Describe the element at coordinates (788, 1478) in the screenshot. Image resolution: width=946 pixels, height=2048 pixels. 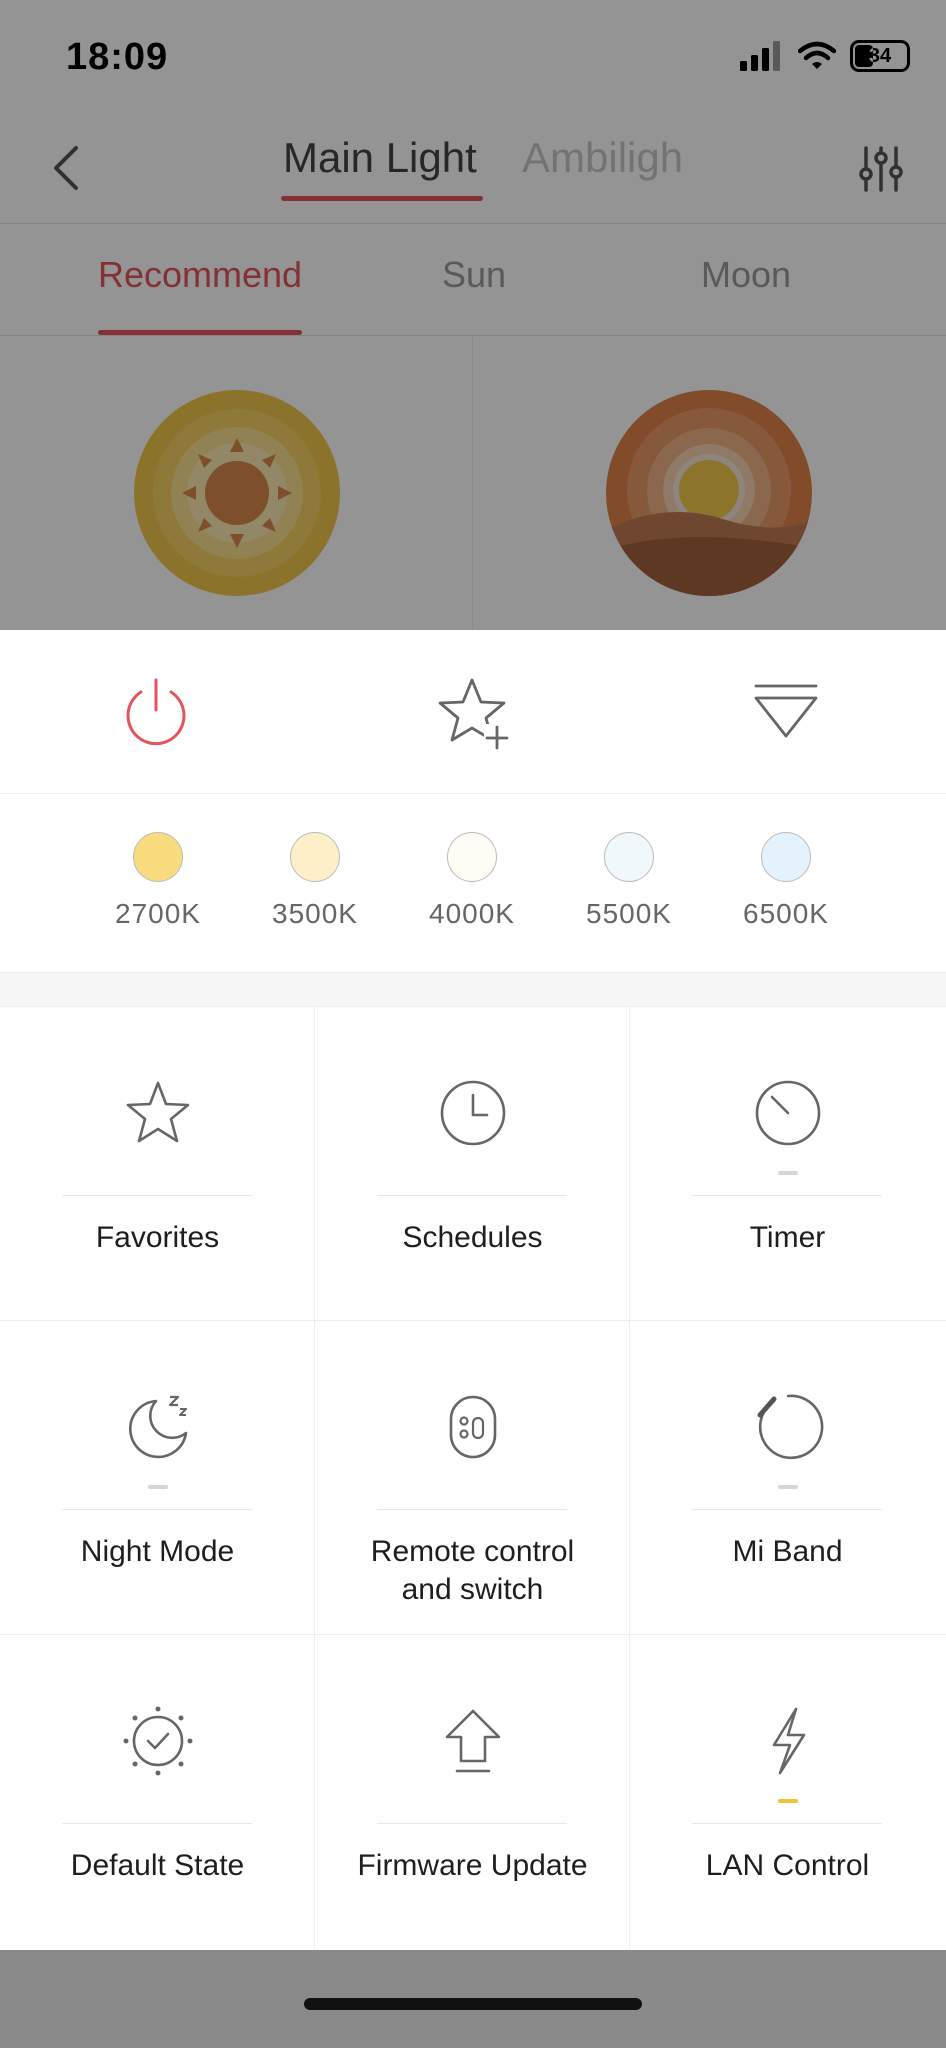
I see `feature-mi-band: Mi Band` at that location.